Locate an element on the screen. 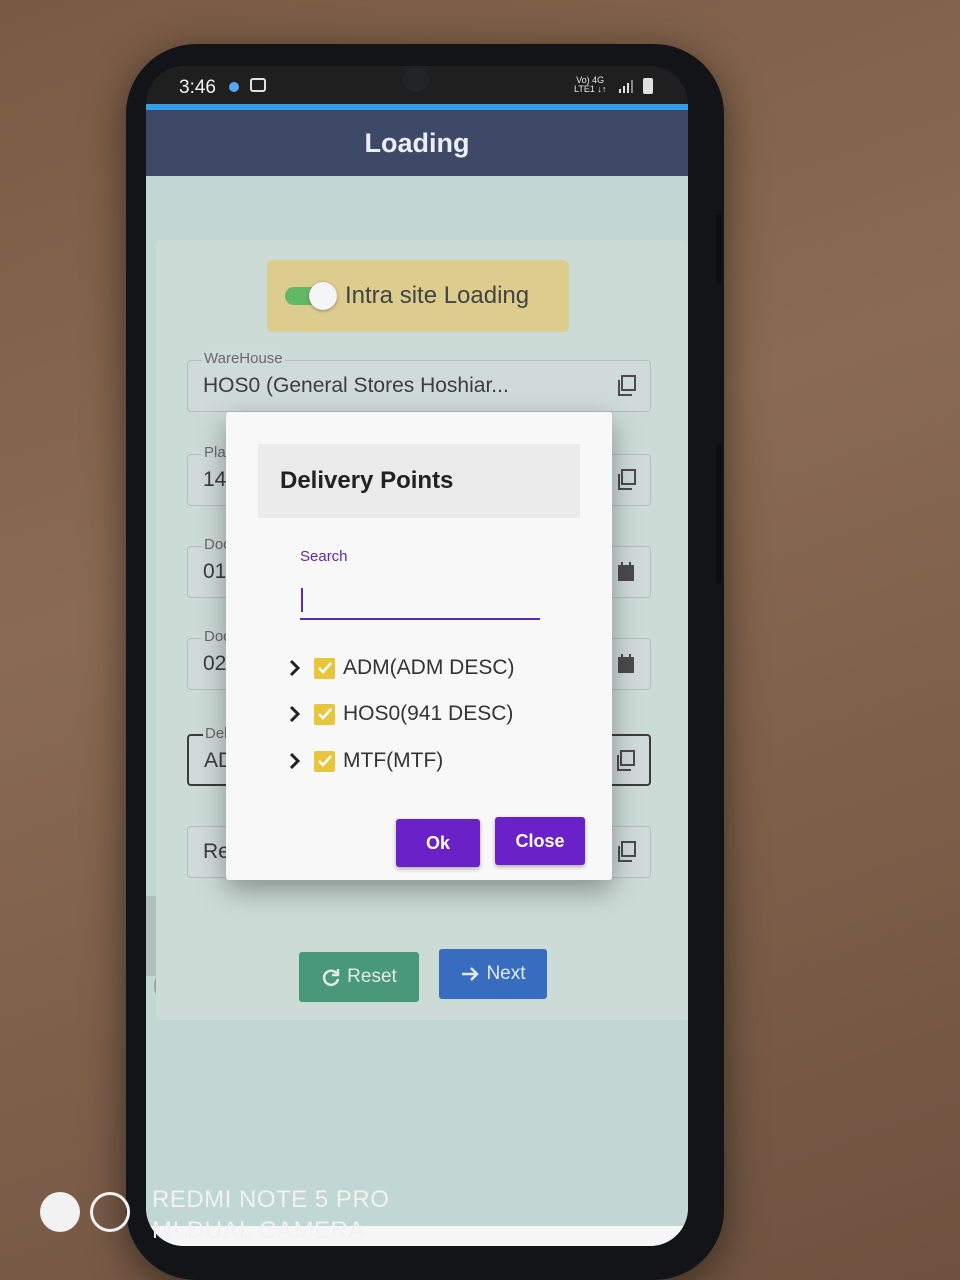 This screenshot has height=1280, width=960. watermark-line-2: MI DUAL CAMERA is located at coordinates (258, 1230).